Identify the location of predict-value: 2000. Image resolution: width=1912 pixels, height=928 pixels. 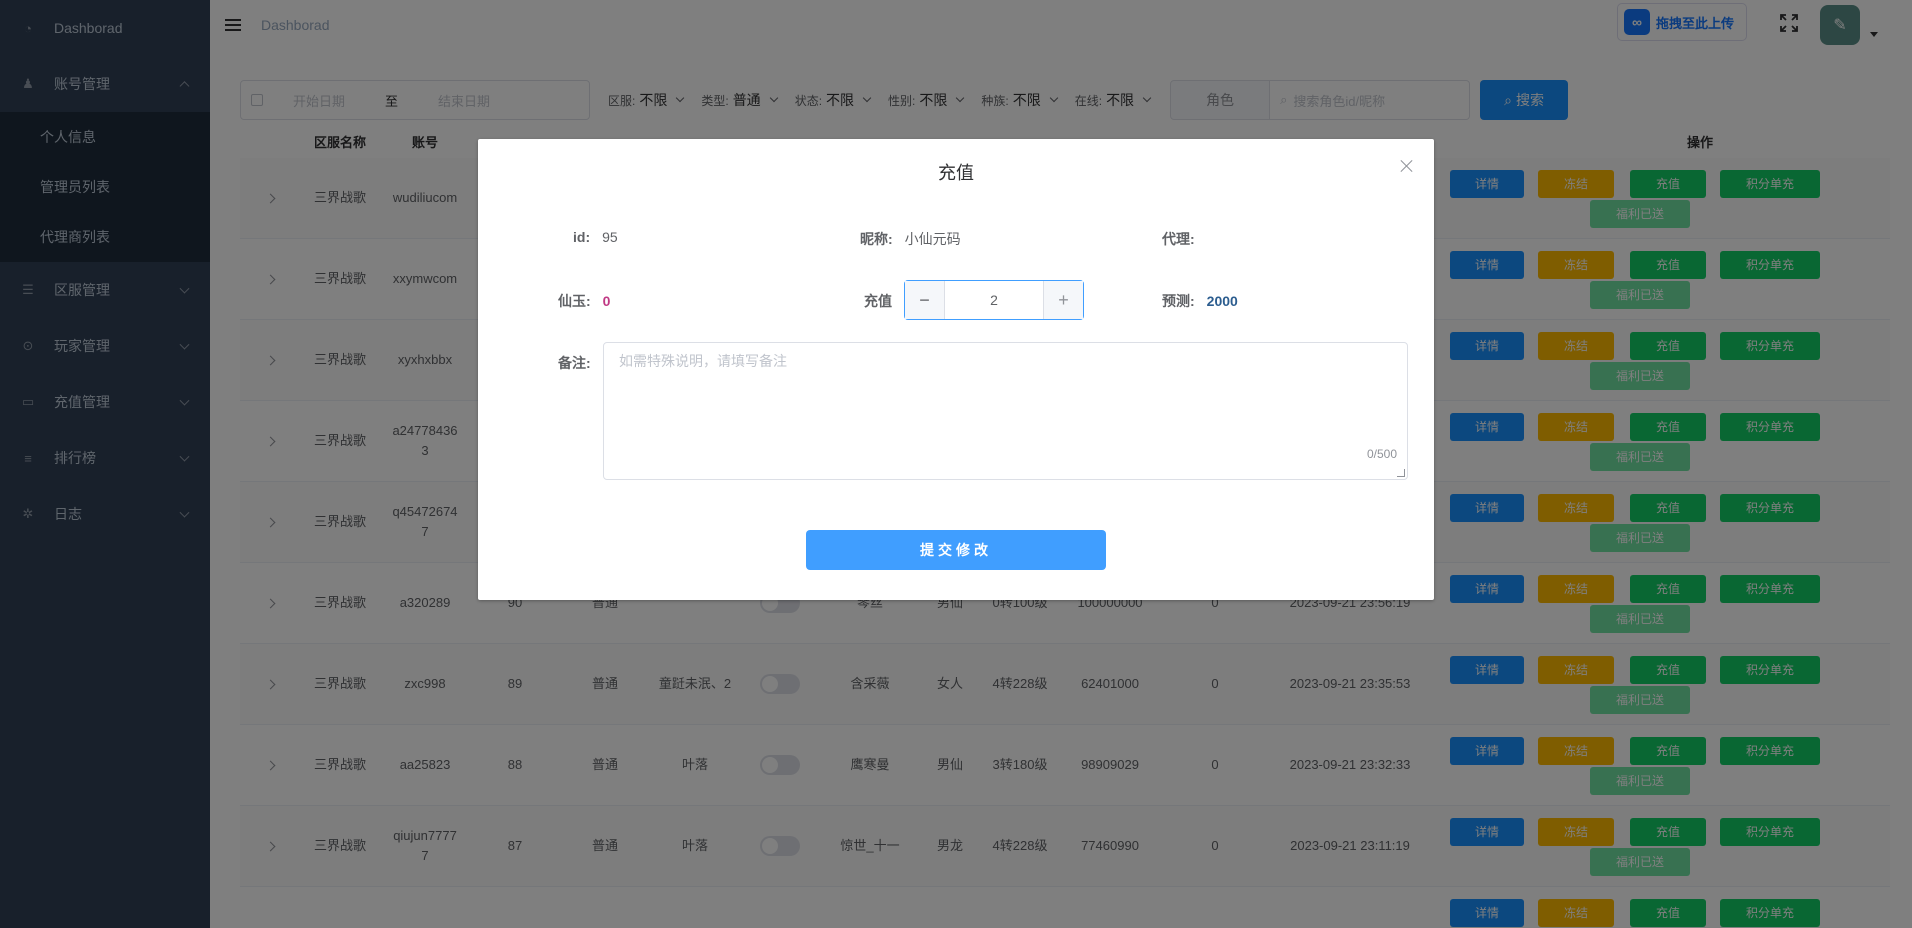
(1222, 301).